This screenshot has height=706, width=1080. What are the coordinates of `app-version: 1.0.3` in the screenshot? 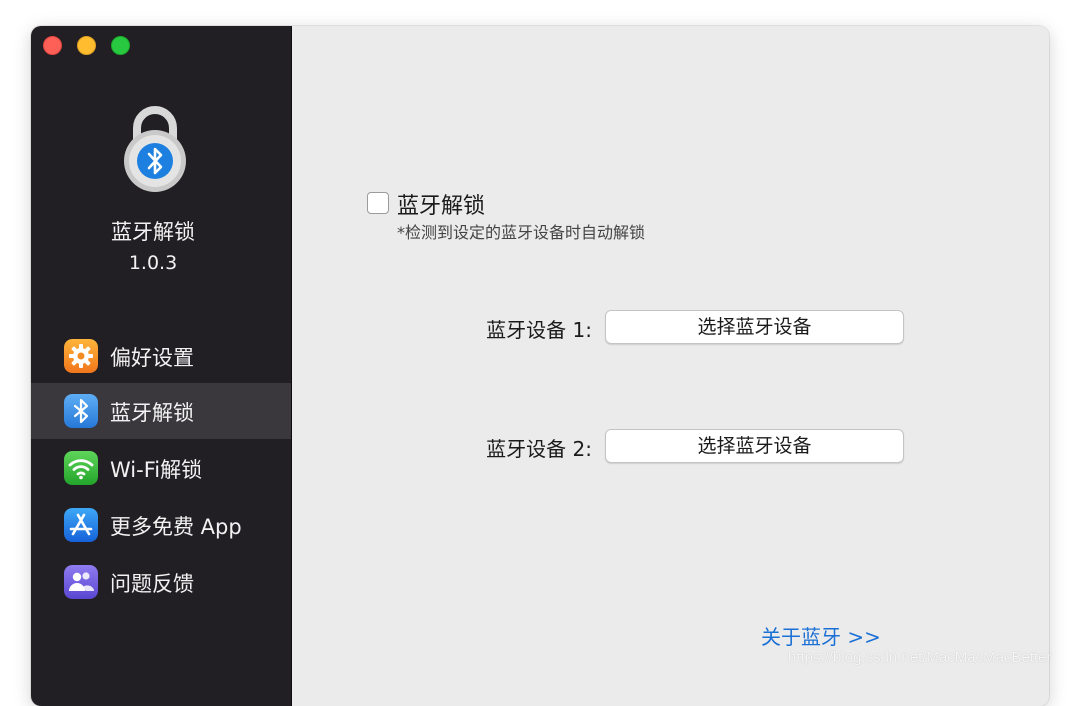 It's located at (153, 263).